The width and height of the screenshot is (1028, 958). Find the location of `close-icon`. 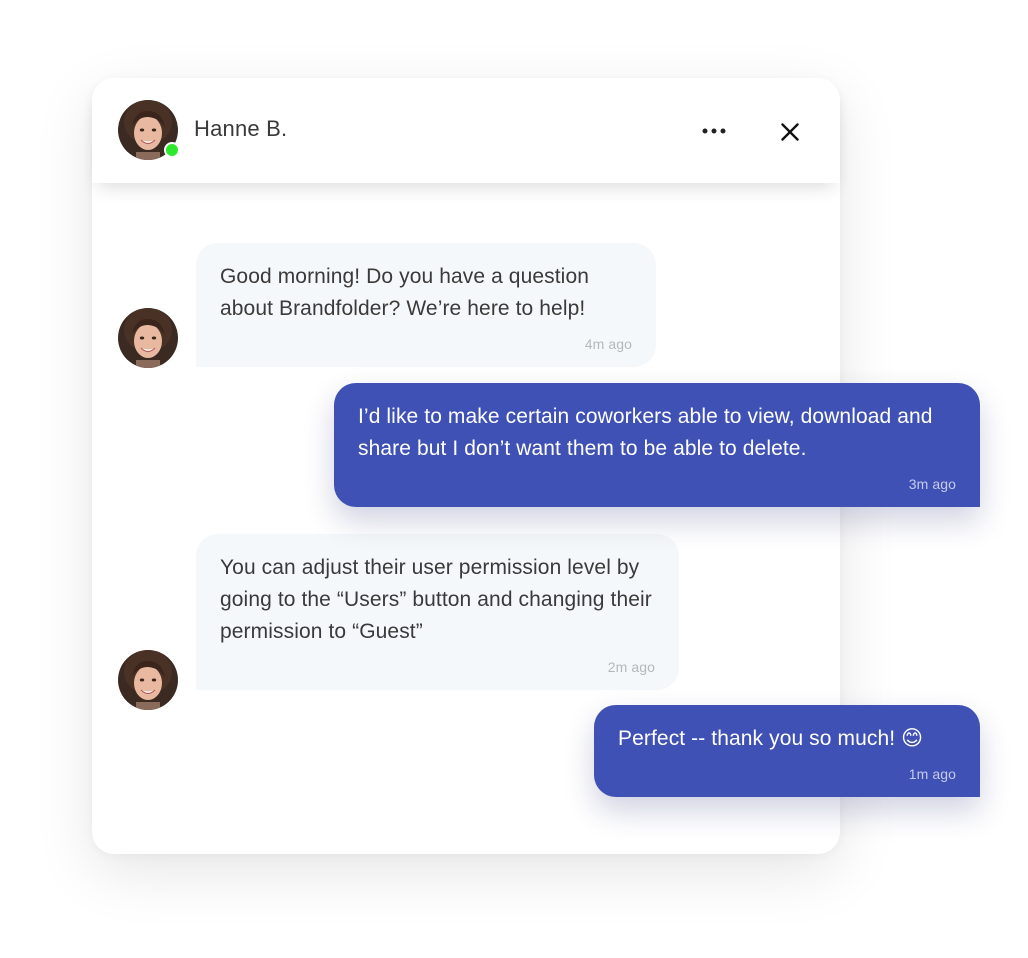

close-icon is located at coordinates (790, 132).